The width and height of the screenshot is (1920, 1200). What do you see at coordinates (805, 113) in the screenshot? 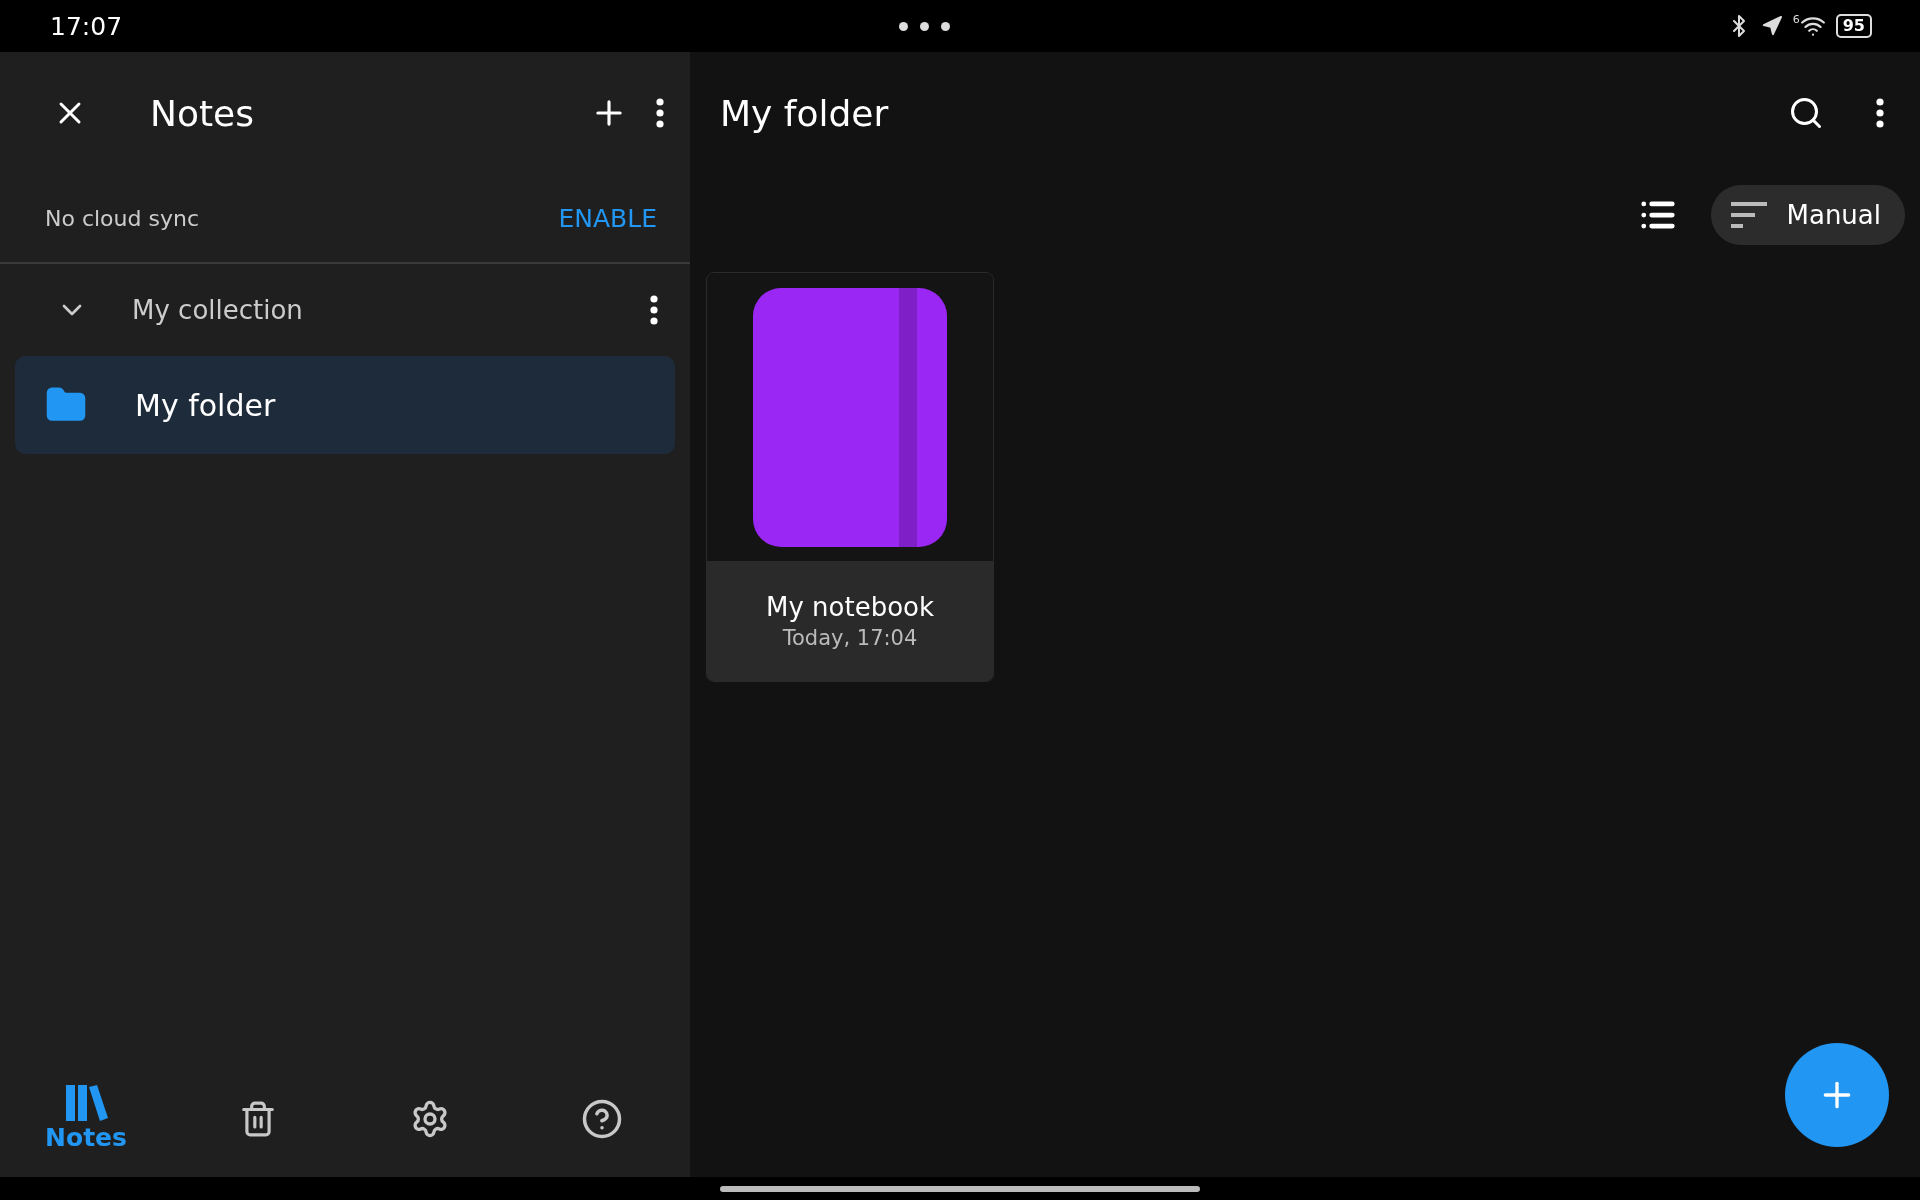
I see `folder-title: My folder` at bounding box center [805, 113].